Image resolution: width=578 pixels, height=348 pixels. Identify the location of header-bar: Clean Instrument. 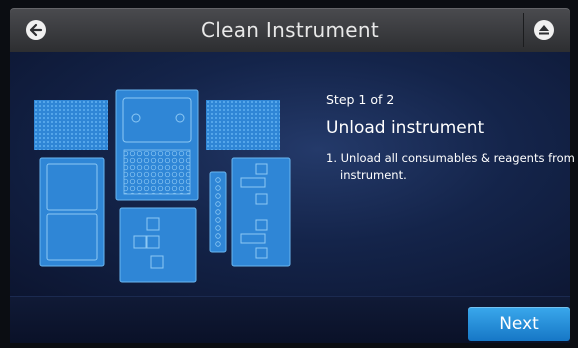
(290, 30).